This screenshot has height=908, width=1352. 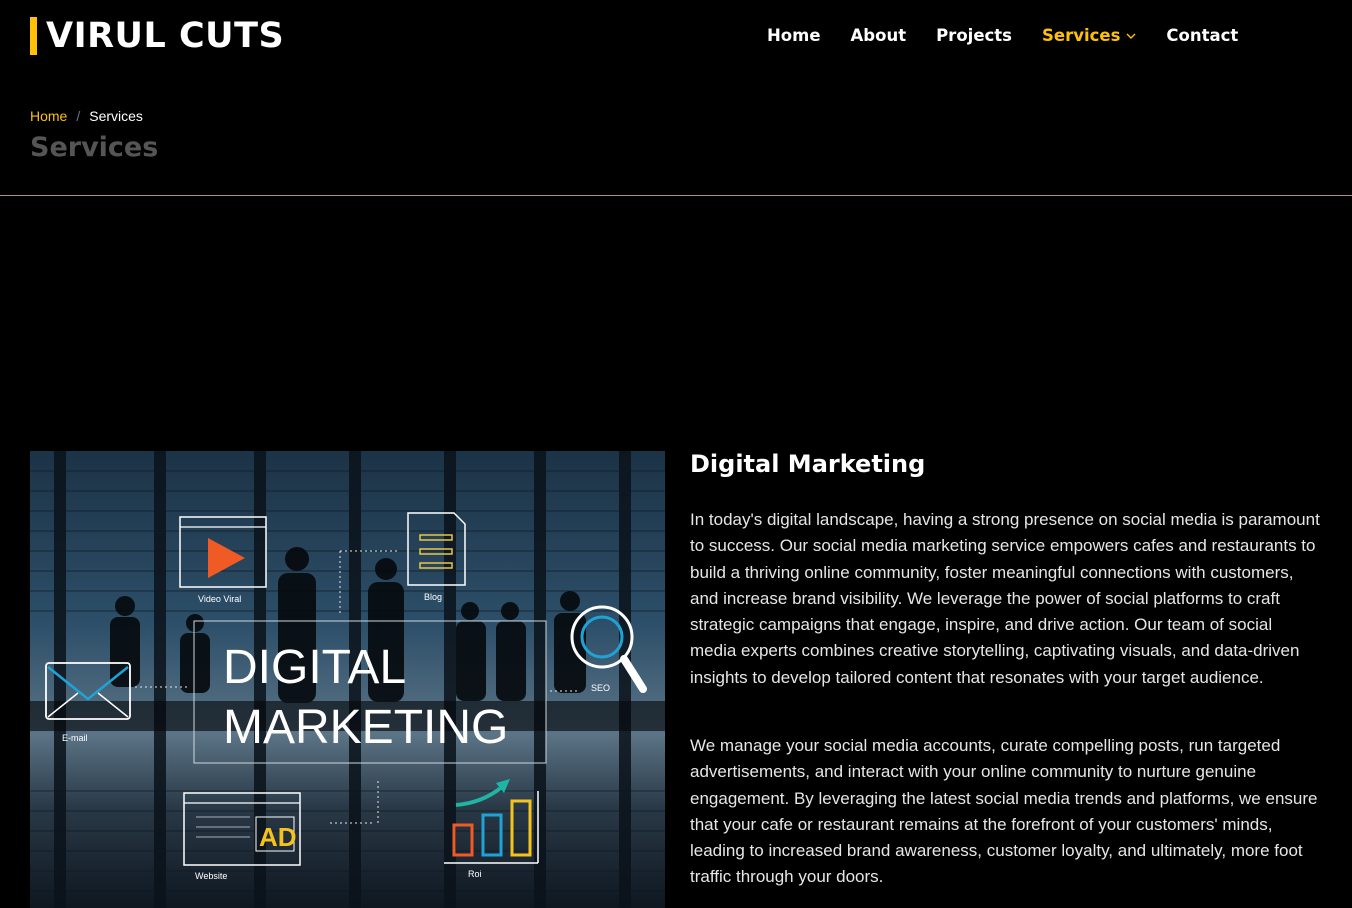 I want to click on nav-services: Services, so click(x=1089, y=36).